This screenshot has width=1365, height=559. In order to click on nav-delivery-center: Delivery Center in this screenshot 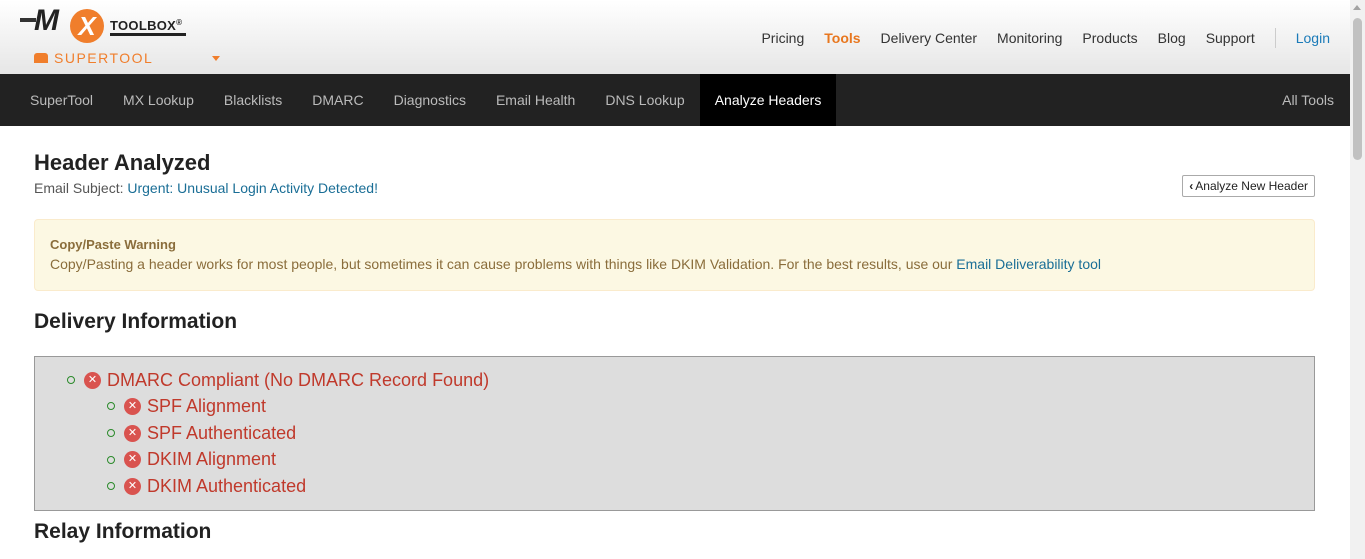, I will do `click(929, 38)`.